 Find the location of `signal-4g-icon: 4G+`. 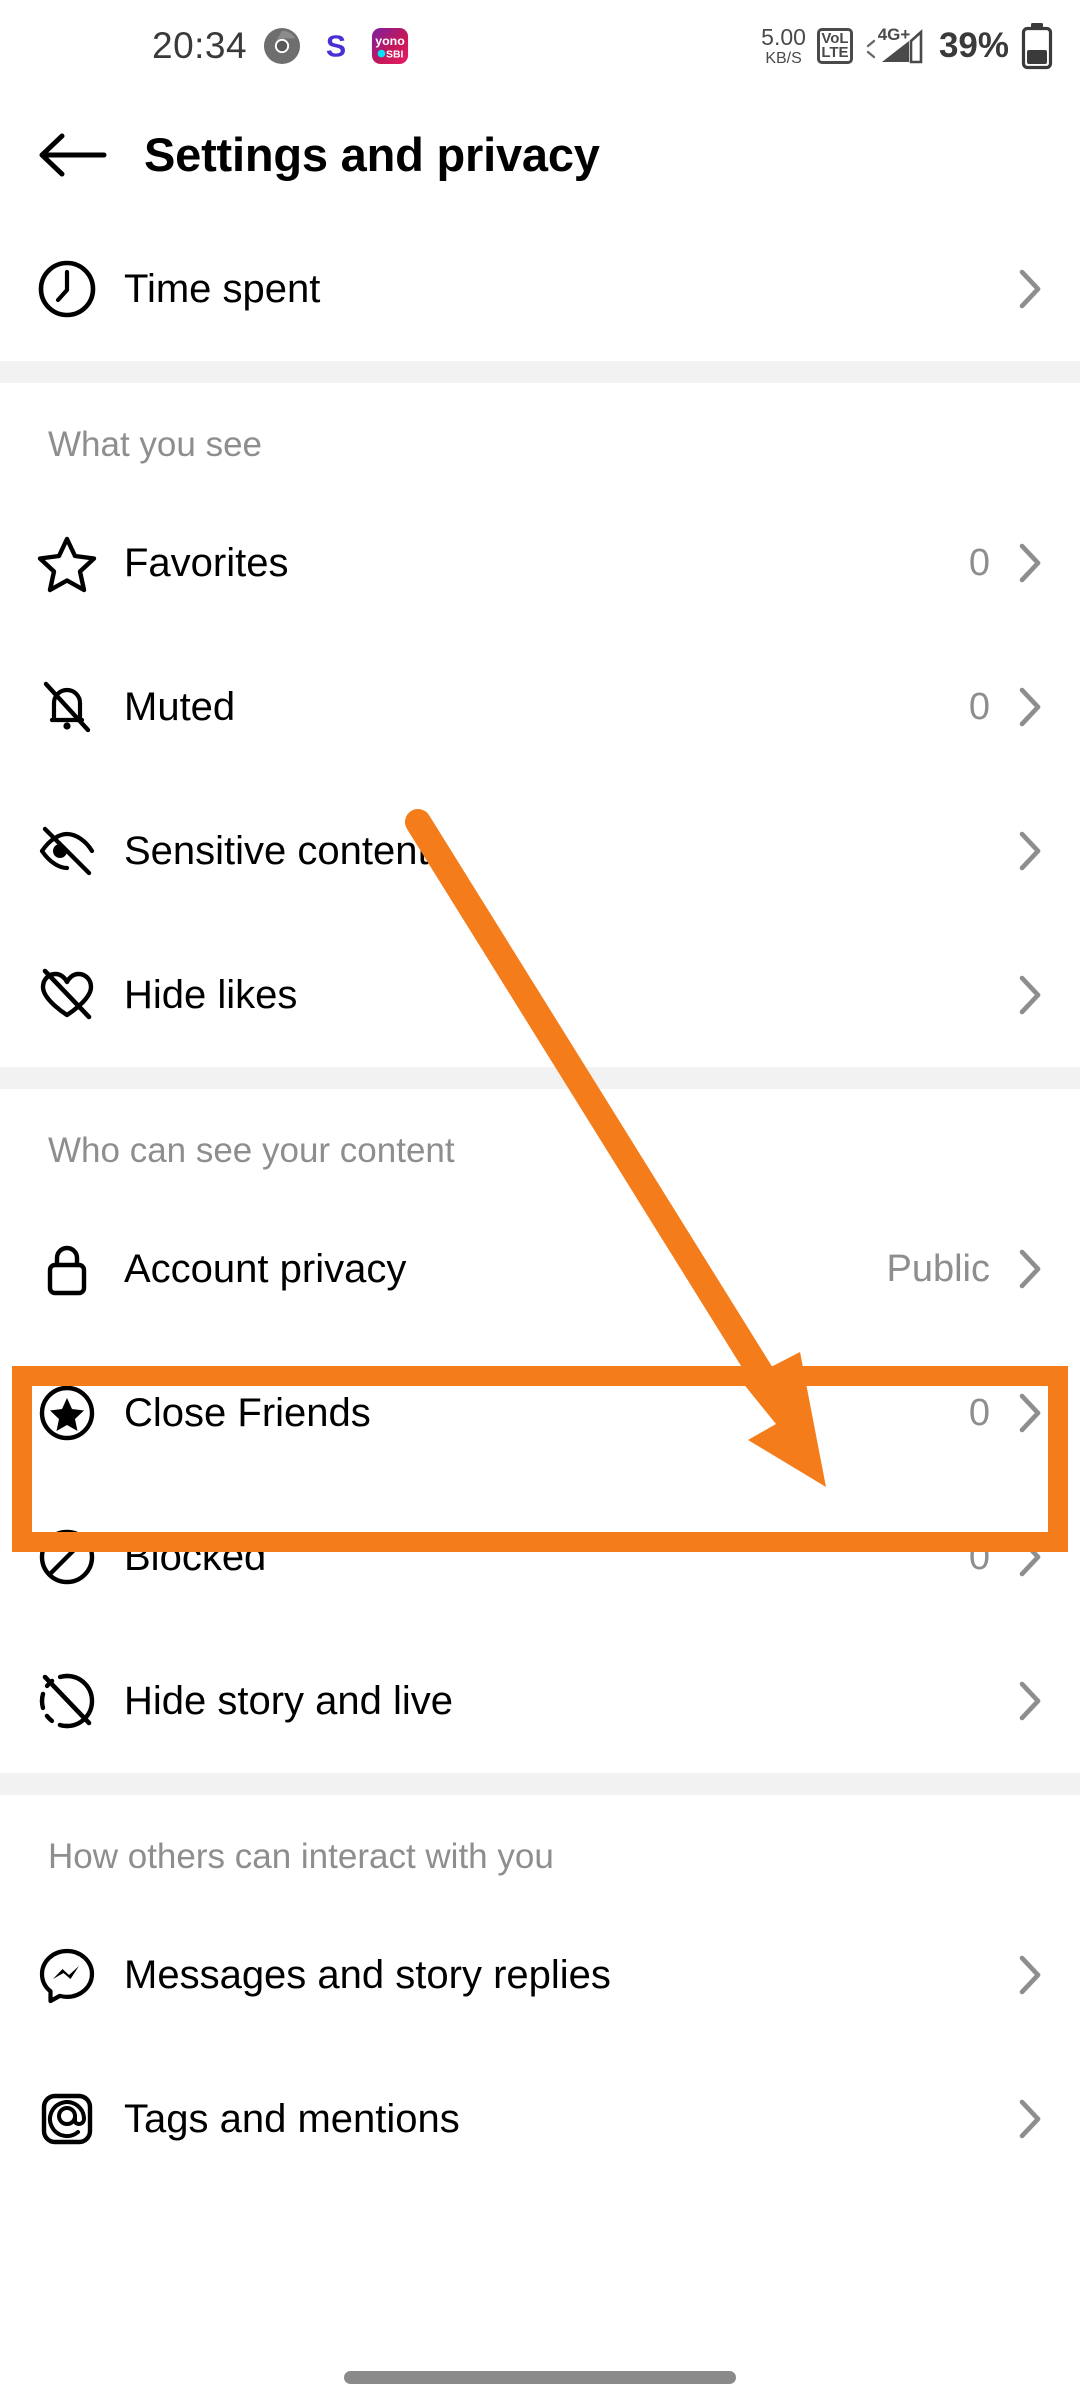

signal-4g-icon: 4G+ is located at coordinates (894, 44).